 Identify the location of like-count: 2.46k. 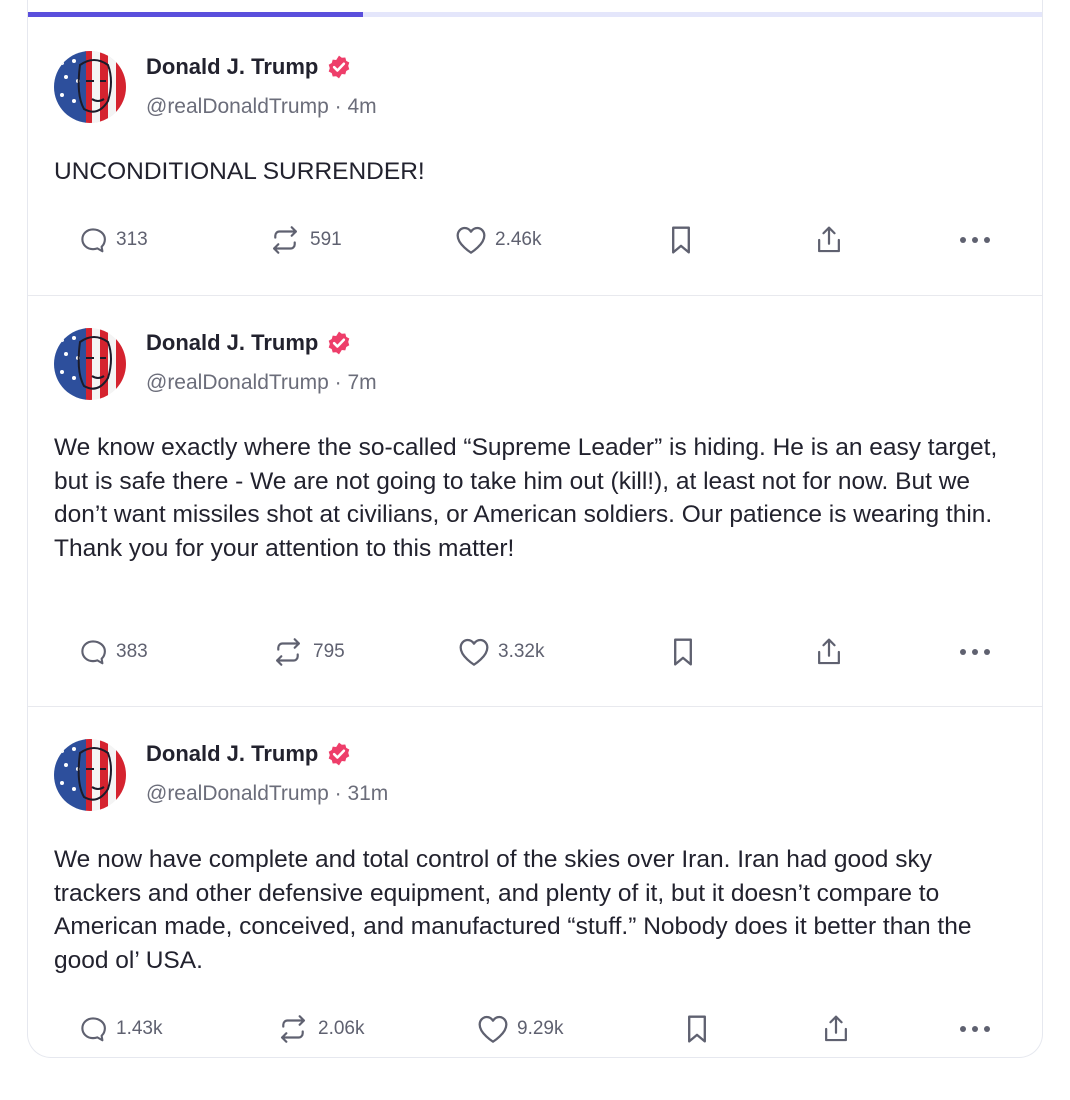
(518, 239).